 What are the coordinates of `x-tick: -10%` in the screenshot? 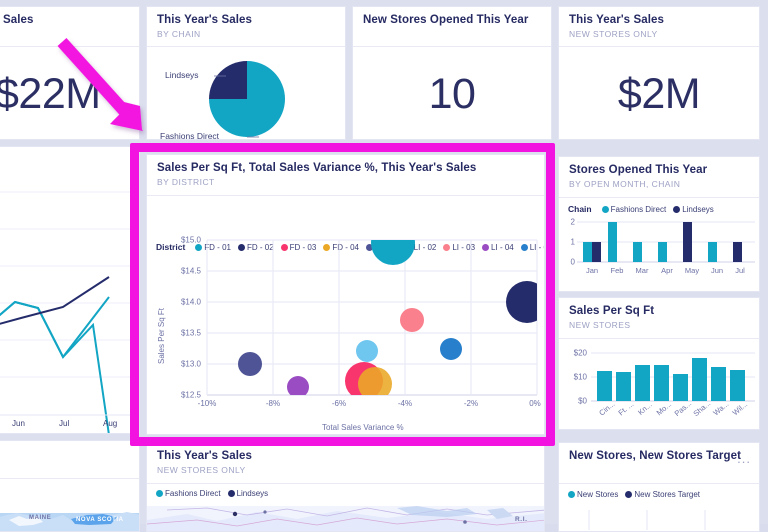 It's located at (207, 403).